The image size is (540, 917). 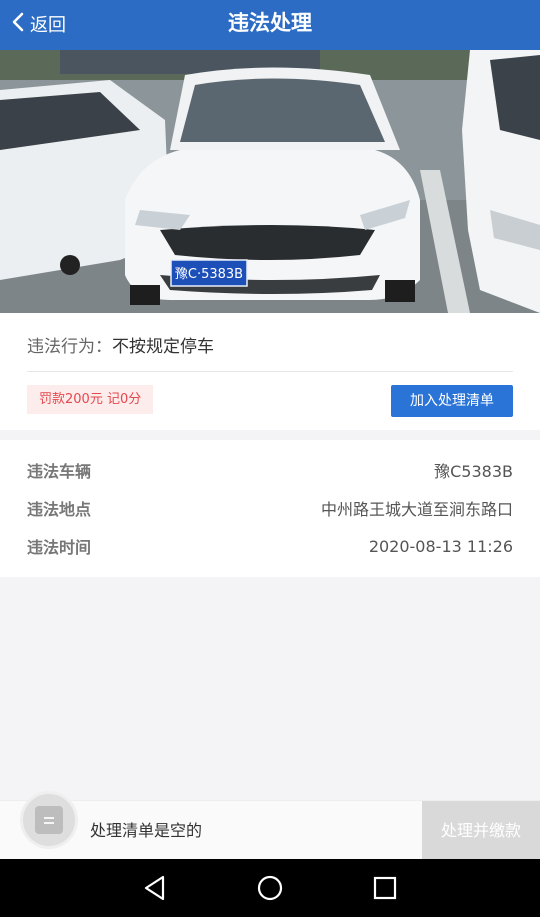 I want to click on detail-value: 2020-08-13 11:26, so click(x=440, y=546).